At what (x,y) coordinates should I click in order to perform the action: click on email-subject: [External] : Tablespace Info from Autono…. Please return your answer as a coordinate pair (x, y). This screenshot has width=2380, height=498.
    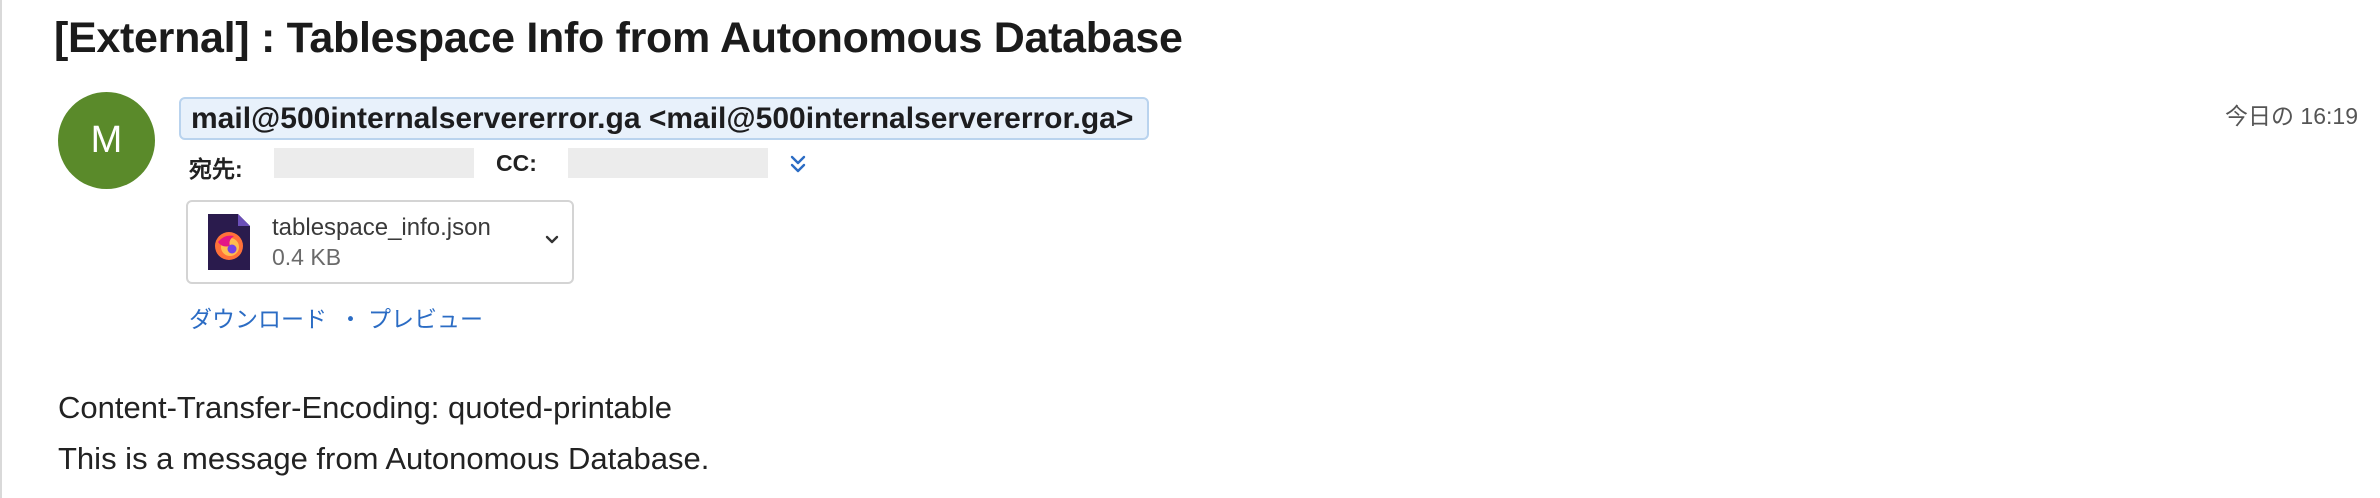
    Looking at the image, I should click on (618, 38).